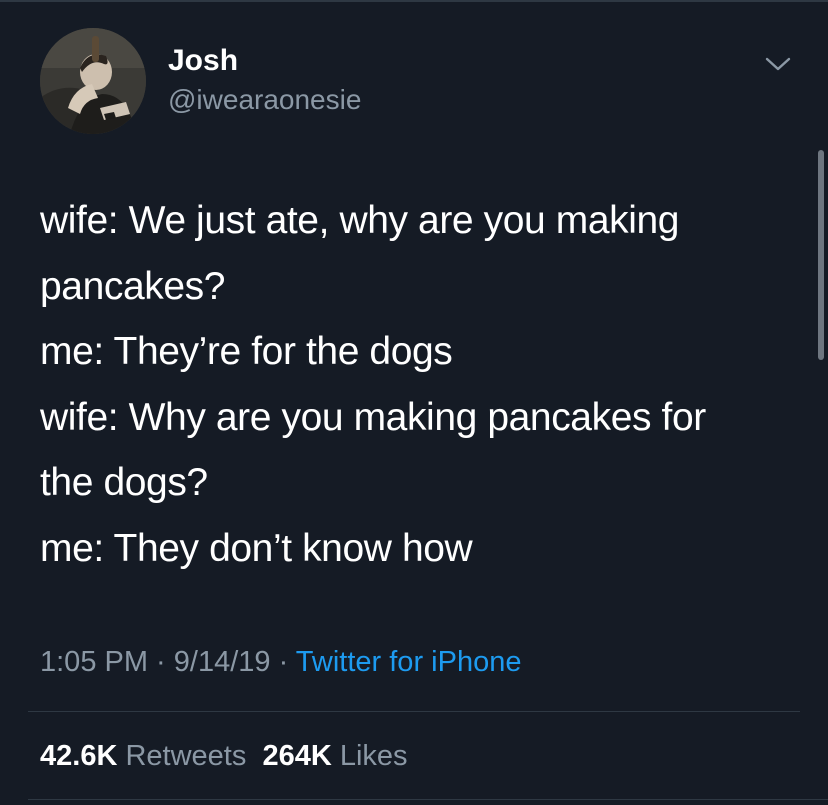 The height and width of the screenshot is (805, 828). What do you see at coordinates (414, 1) in the screenshot?
I see `top-divider` at bounding box center [414, 1].